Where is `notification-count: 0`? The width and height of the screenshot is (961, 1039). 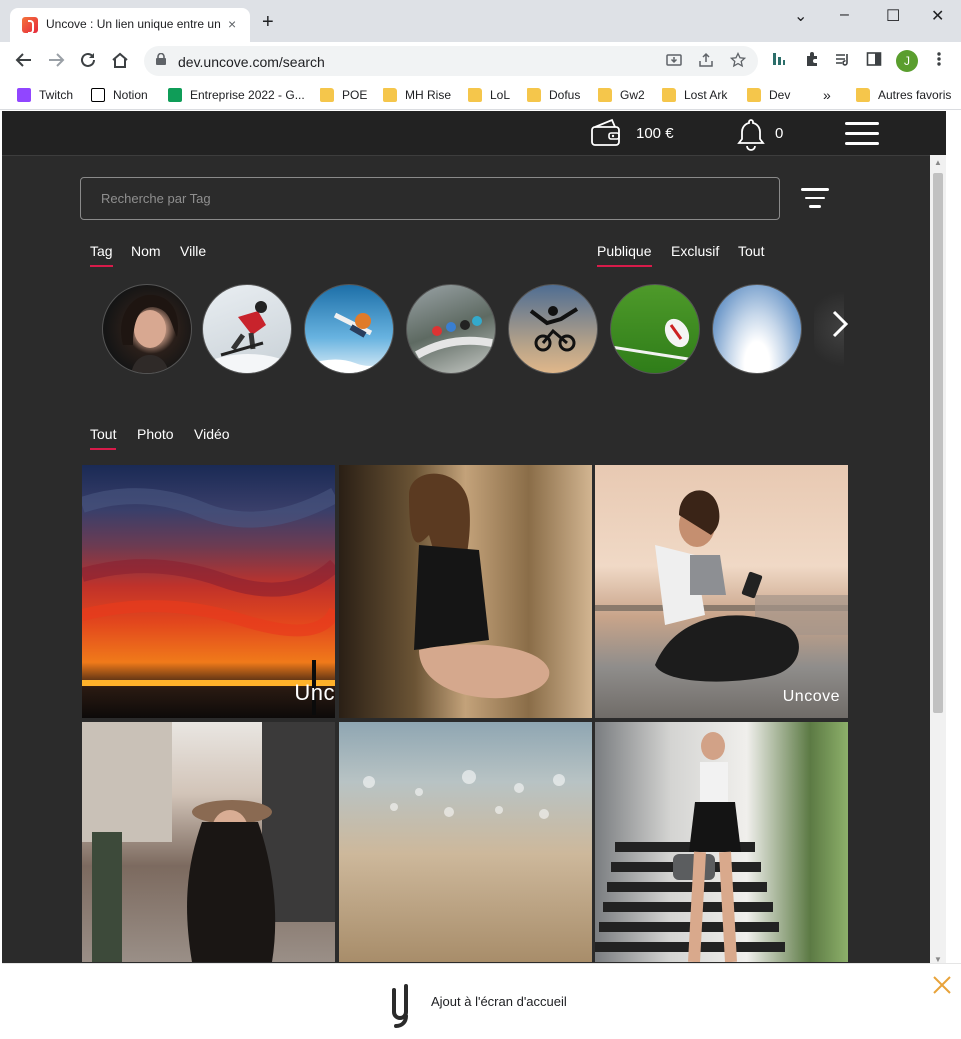 notification-count: 0 is located at coordinates (779, 133).